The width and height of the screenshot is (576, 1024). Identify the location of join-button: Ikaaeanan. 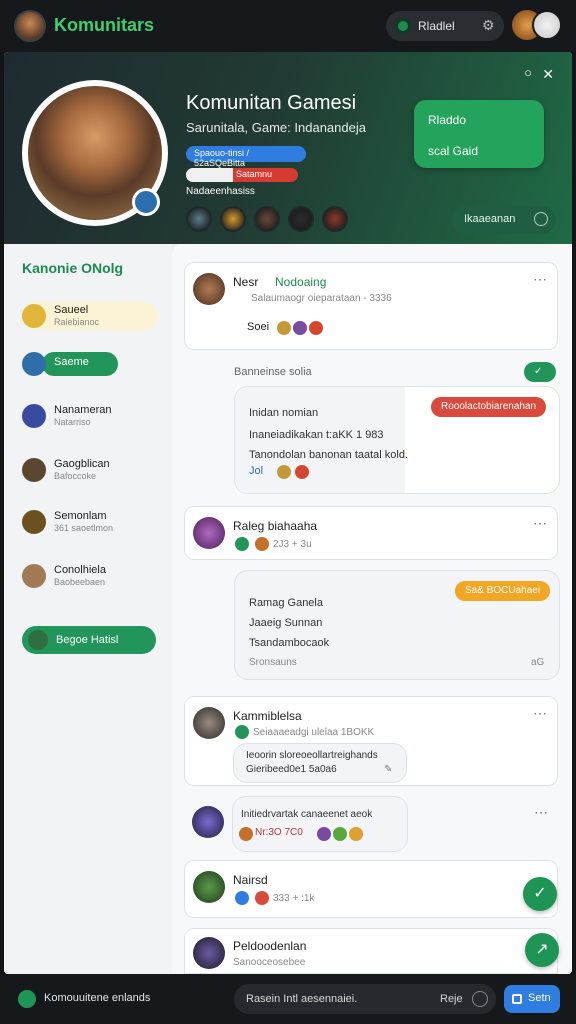
(504, 220).